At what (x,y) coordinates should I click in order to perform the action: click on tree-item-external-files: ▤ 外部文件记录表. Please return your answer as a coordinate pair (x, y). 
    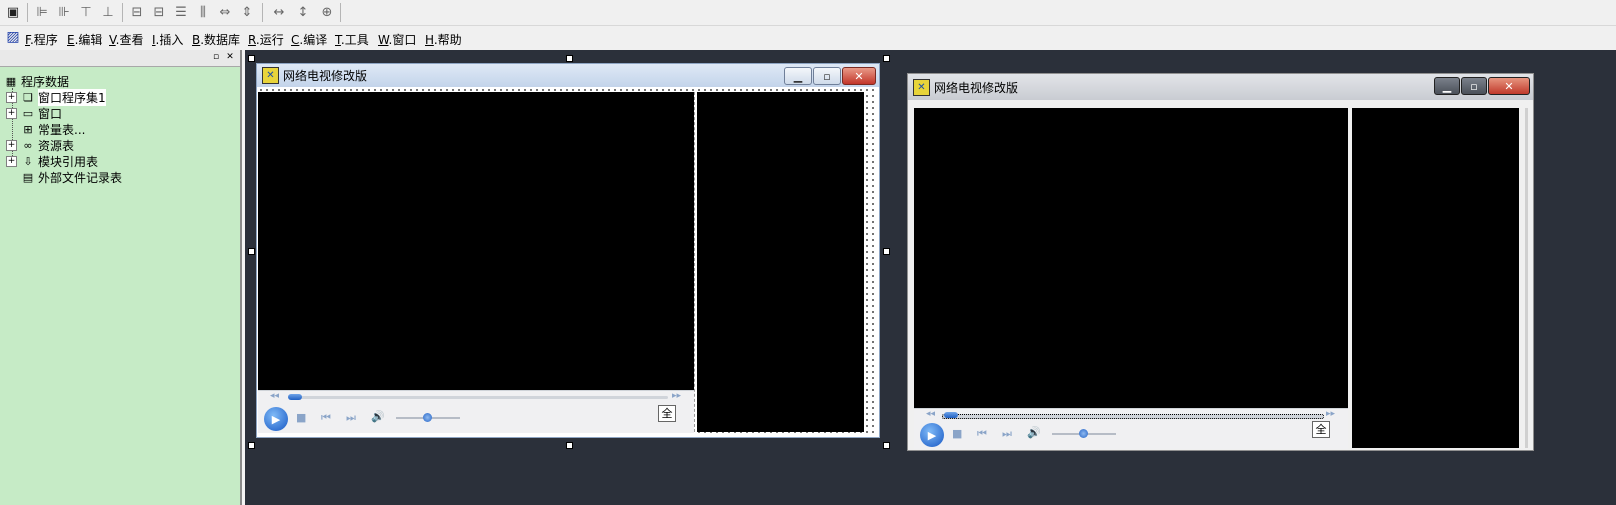
    Looking at the image, I should click on (64, 177).